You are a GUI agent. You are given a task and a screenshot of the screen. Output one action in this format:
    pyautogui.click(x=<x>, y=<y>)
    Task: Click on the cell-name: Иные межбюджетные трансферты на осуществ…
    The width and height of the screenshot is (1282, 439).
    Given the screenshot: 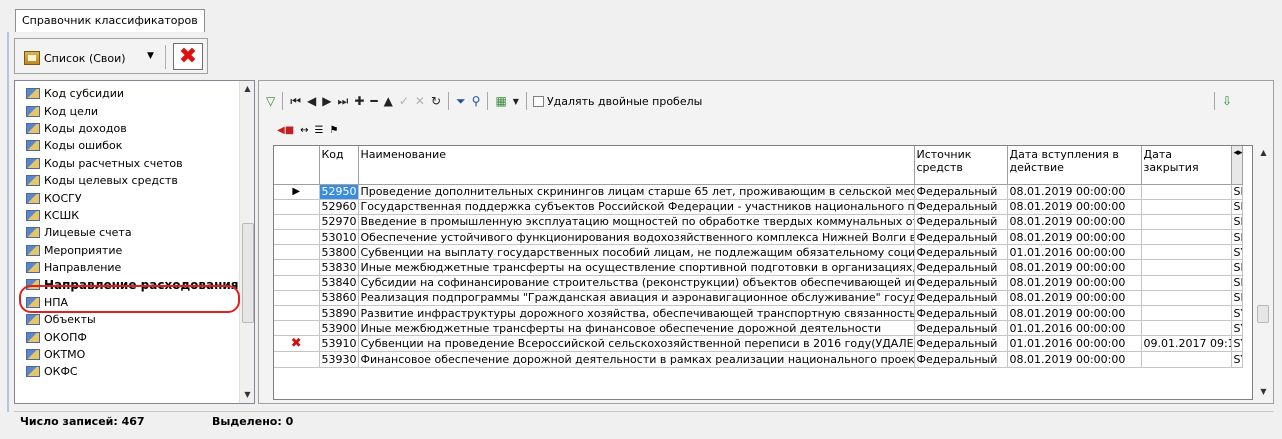 What is the action you would take?
    pyautogui.click(x=636, y=267)
    